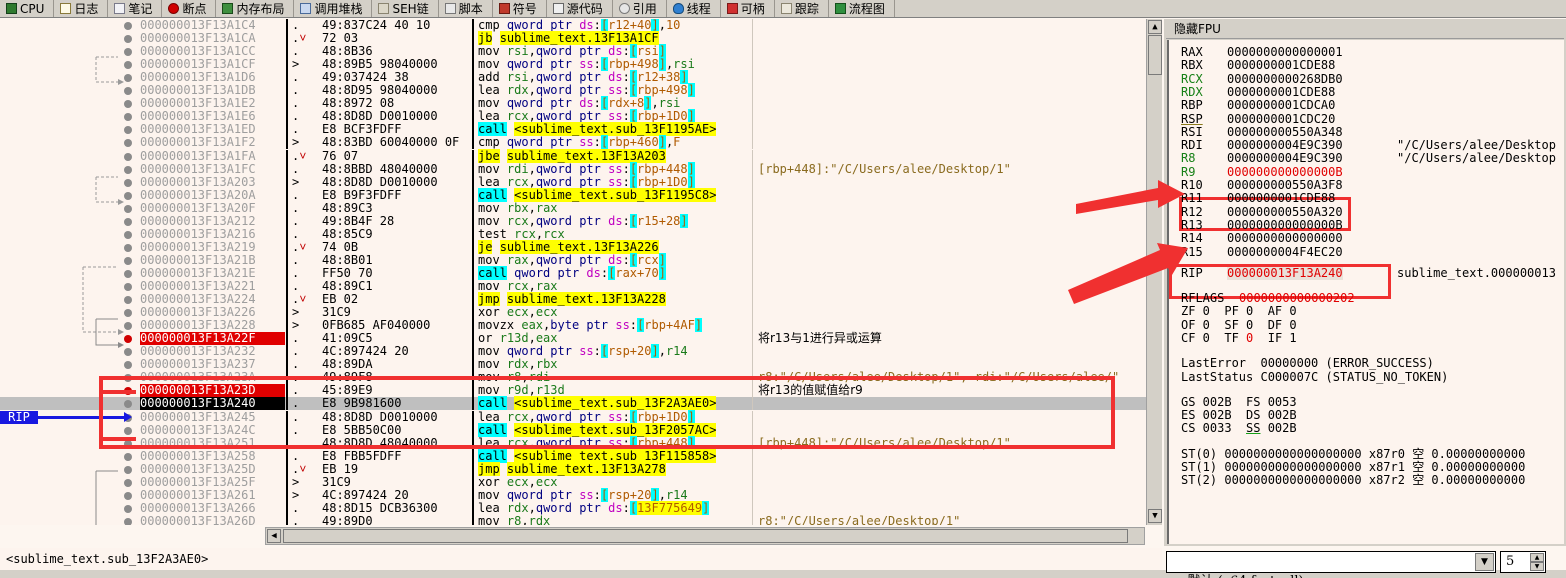 Image resolution: width=1566 pixels, height=578 pixels. What do you see at coordinates (274, 536) in the screenshot?
I see `scroll-left-button: ◀` at bounding box center [274, 536].